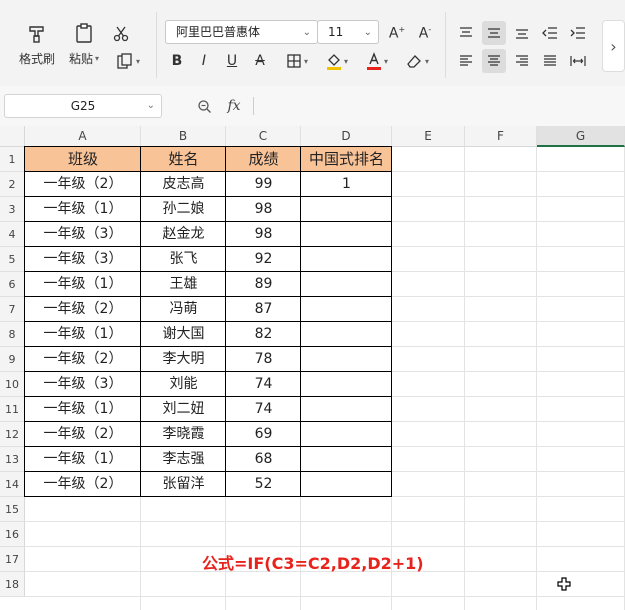 This screenshot has width=625, height=610. I want to click on formula-input, so click(439, 106).